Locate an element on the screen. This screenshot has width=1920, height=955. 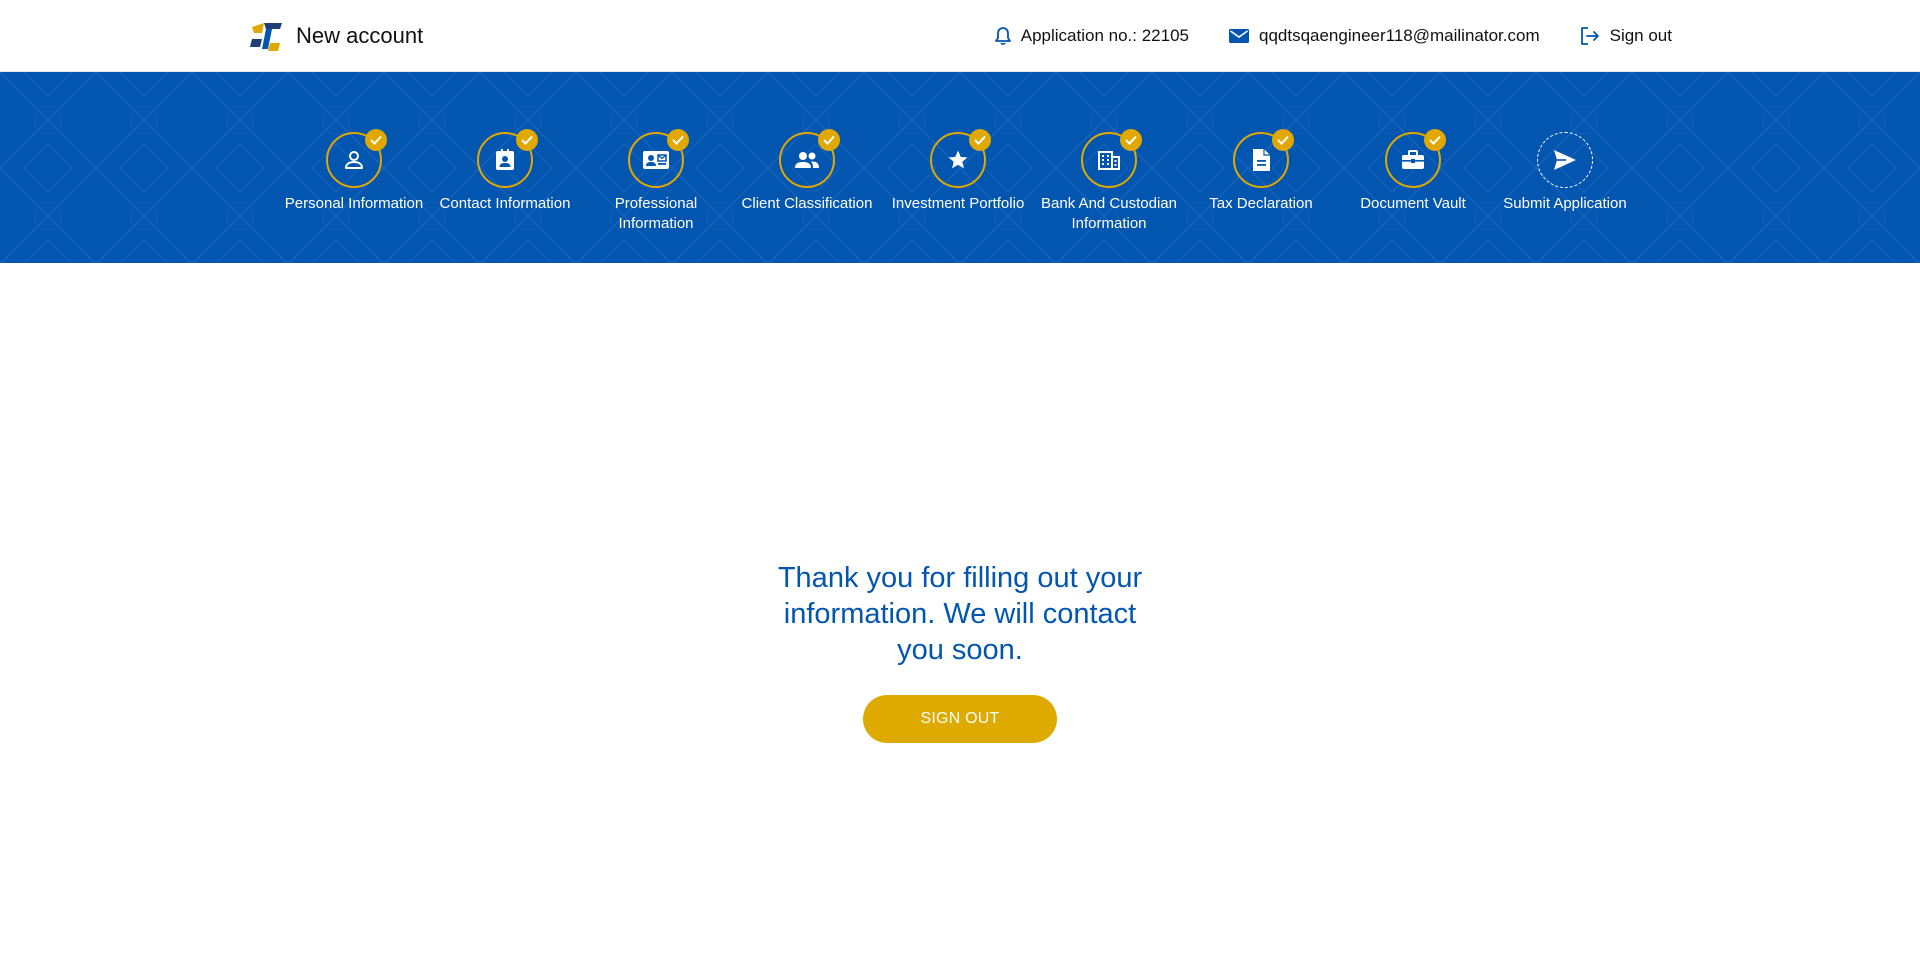
bell-icon is located at coordinates (1002, 36).